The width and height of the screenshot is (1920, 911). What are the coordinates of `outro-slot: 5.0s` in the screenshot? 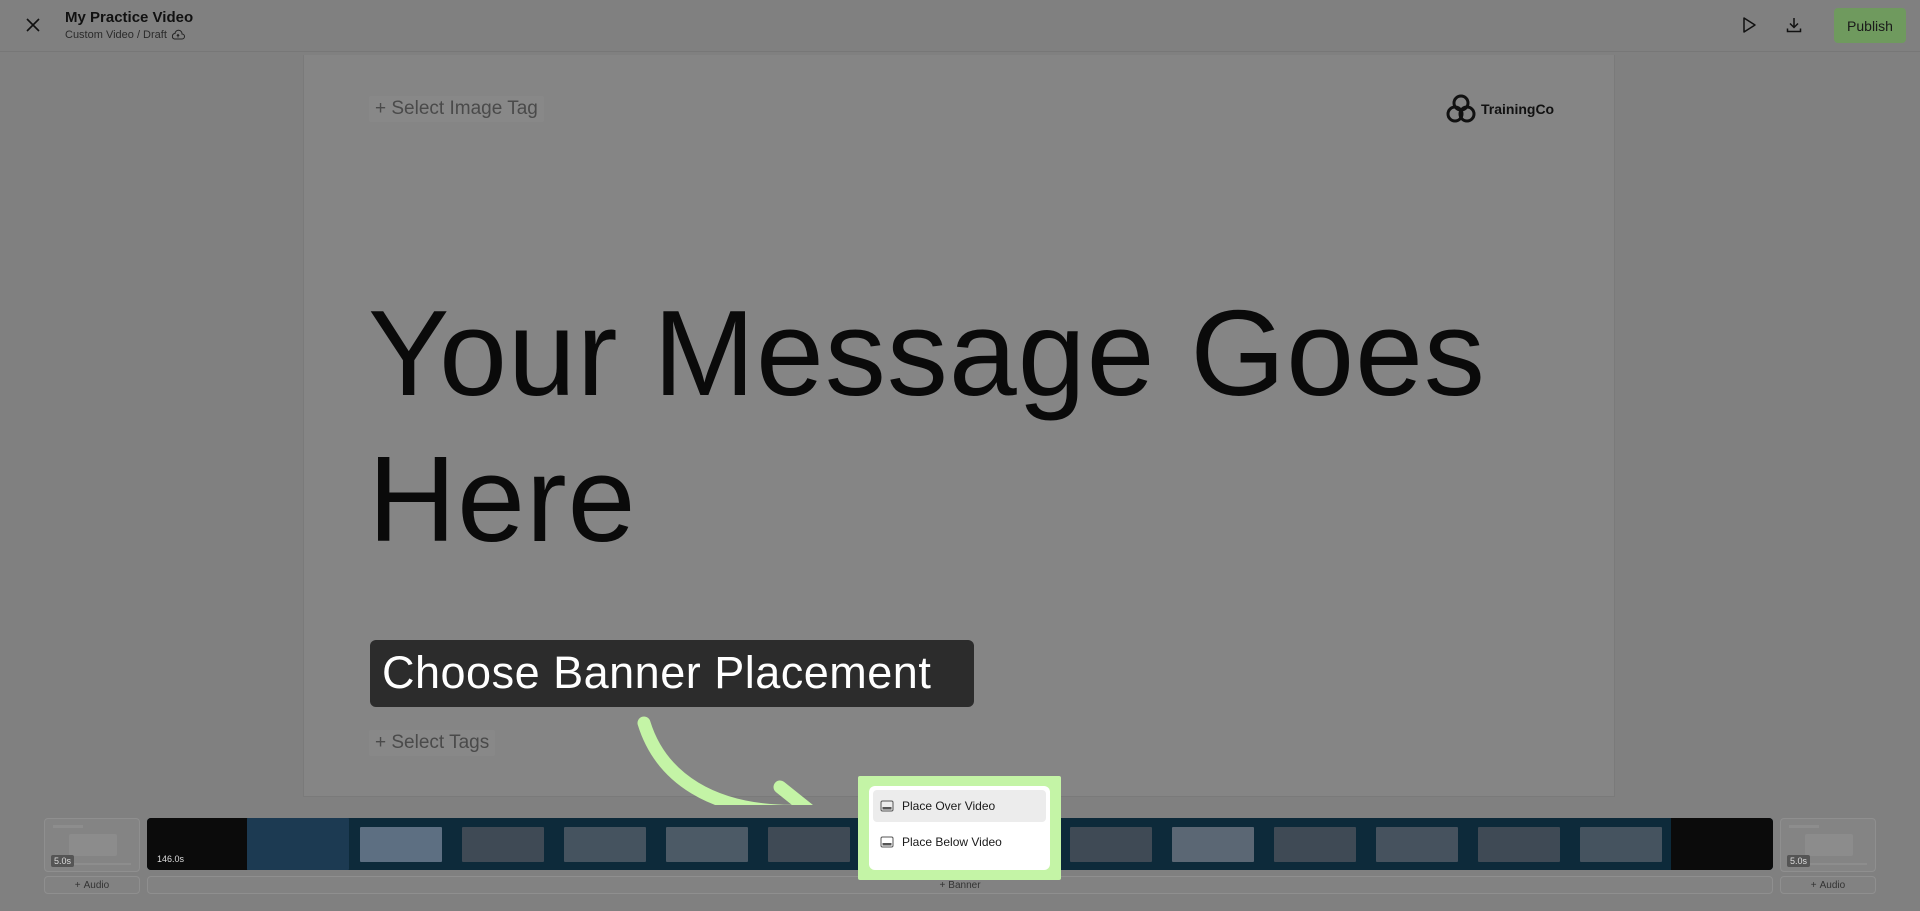 It's located at (1828, 845).